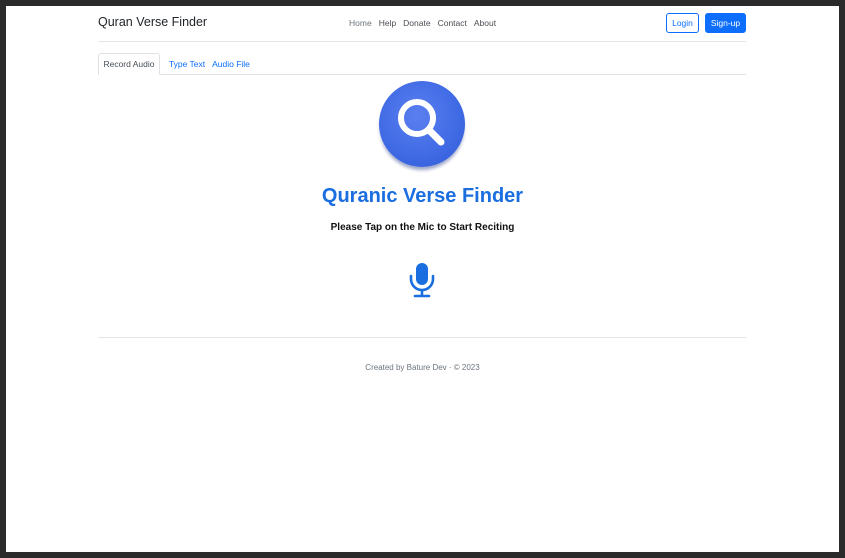 The image size is (845, 558). I want to click on nav-link-about: About, so click(485, 23).